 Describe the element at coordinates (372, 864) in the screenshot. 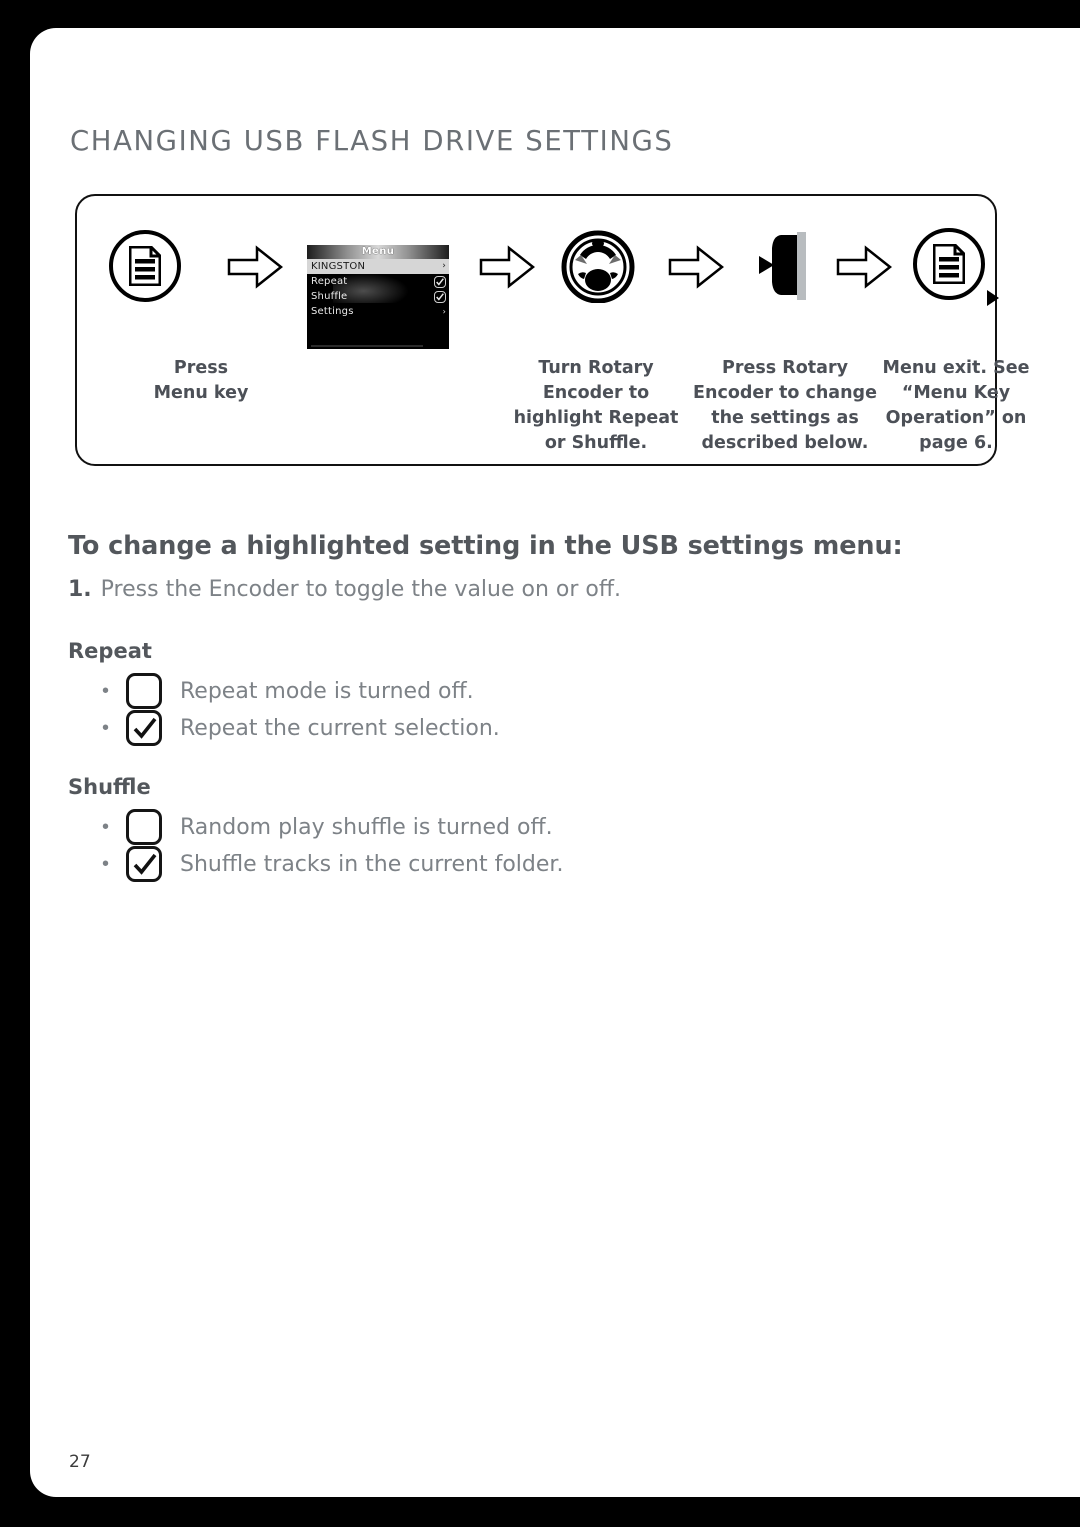

I see `option-label: Shuffle tracks in the current folder.` at that location.